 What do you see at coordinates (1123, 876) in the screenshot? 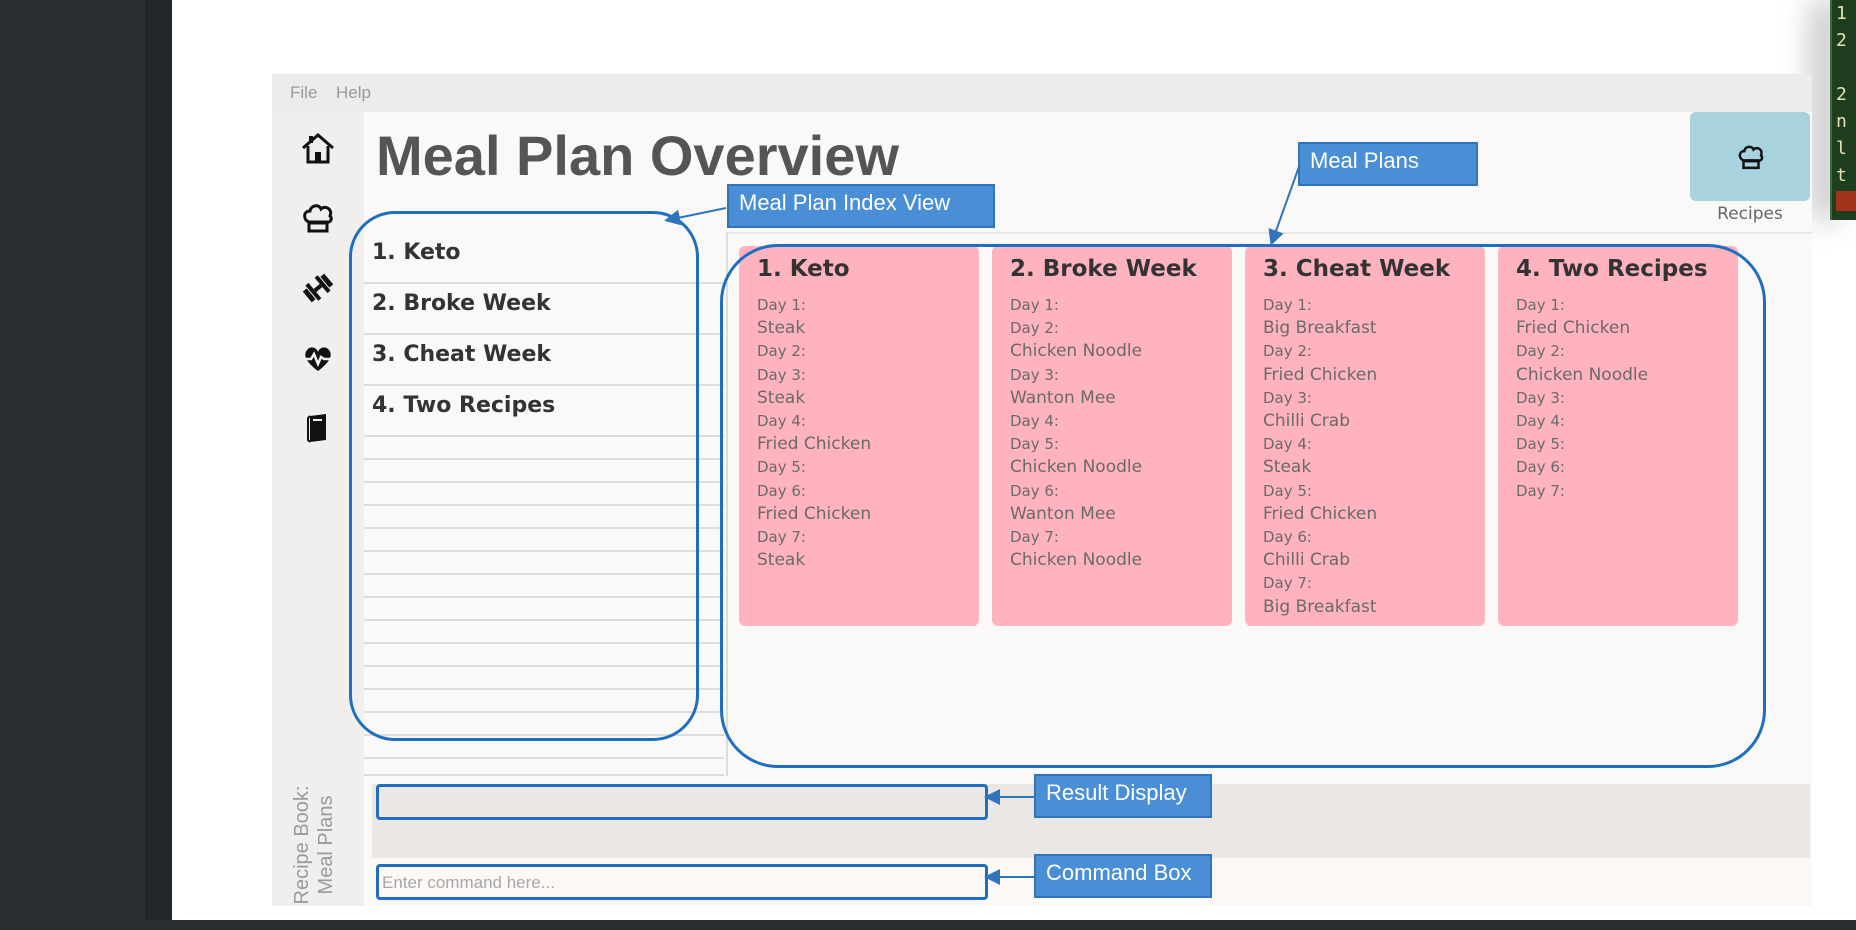
I see `callout-command-box: Command Box` at bounding box center [1123, 876].